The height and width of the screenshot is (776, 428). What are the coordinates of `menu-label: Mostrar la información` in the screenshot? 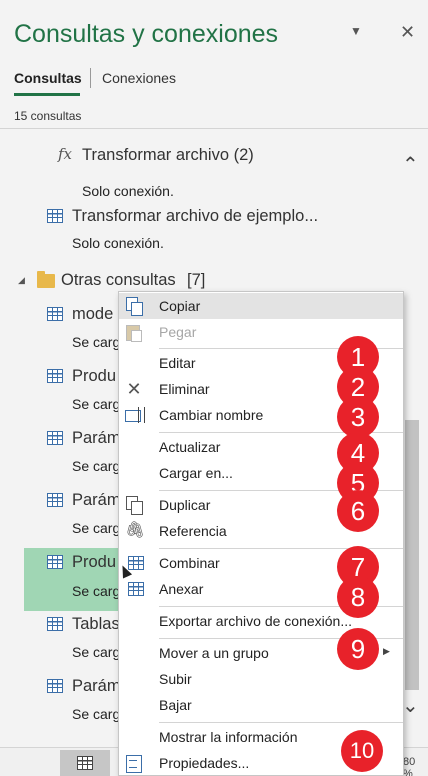 It's located at (228, 737).